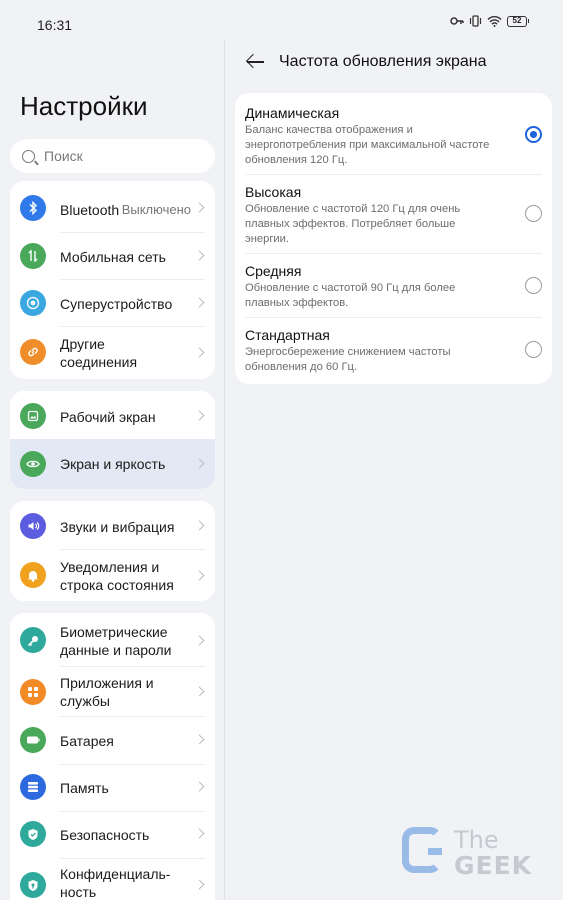  I want to click on search-icon, so click(28, 156).